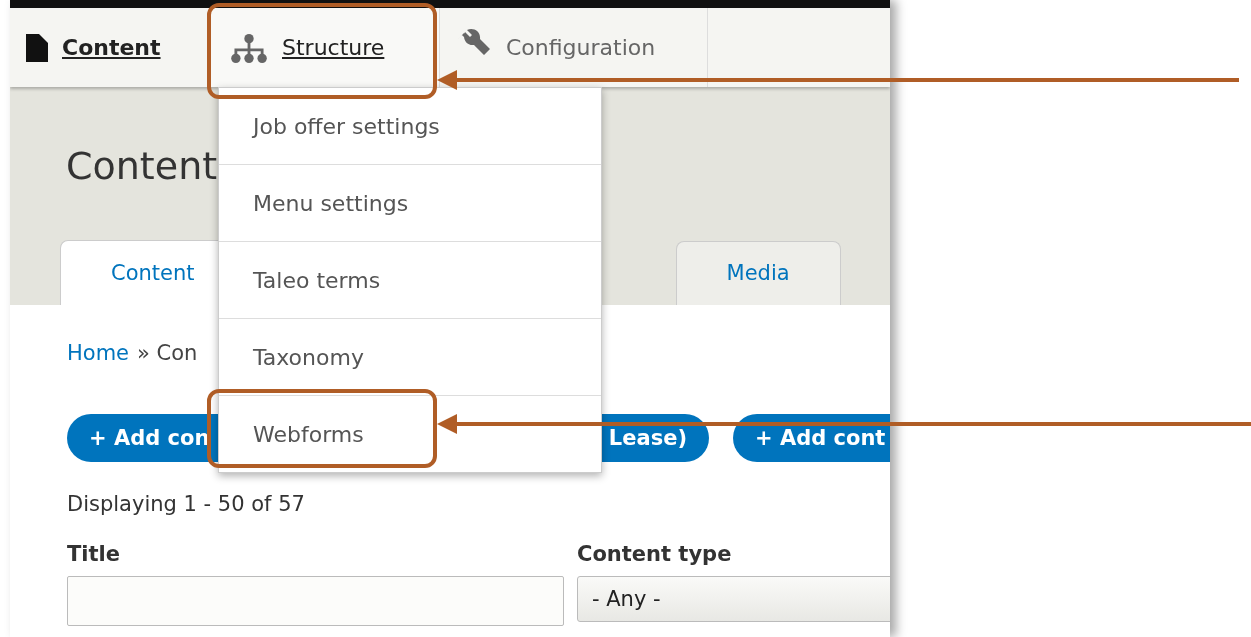  I want to click on filter-label: Content type, so click(655, 554).